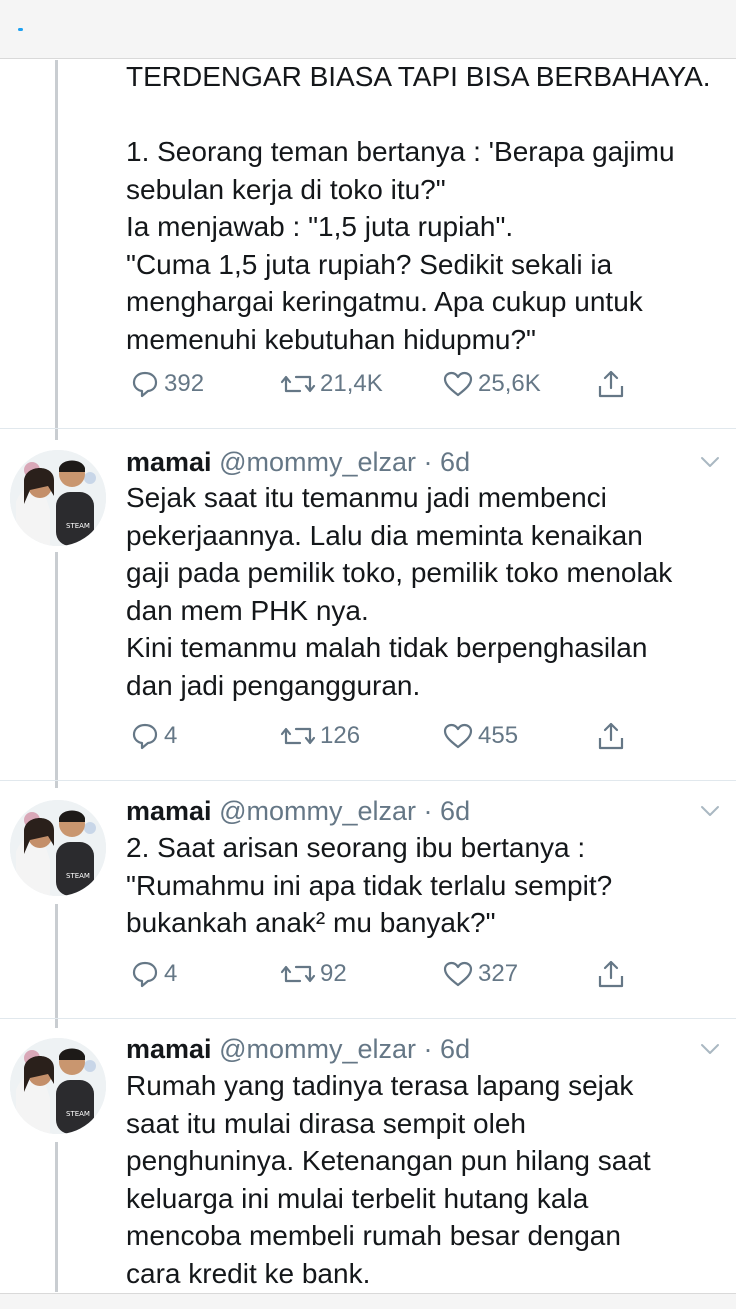  Describe the element at coordinates (509, 383) in the screenshot. I see `like-count: 25,6K` at that location.